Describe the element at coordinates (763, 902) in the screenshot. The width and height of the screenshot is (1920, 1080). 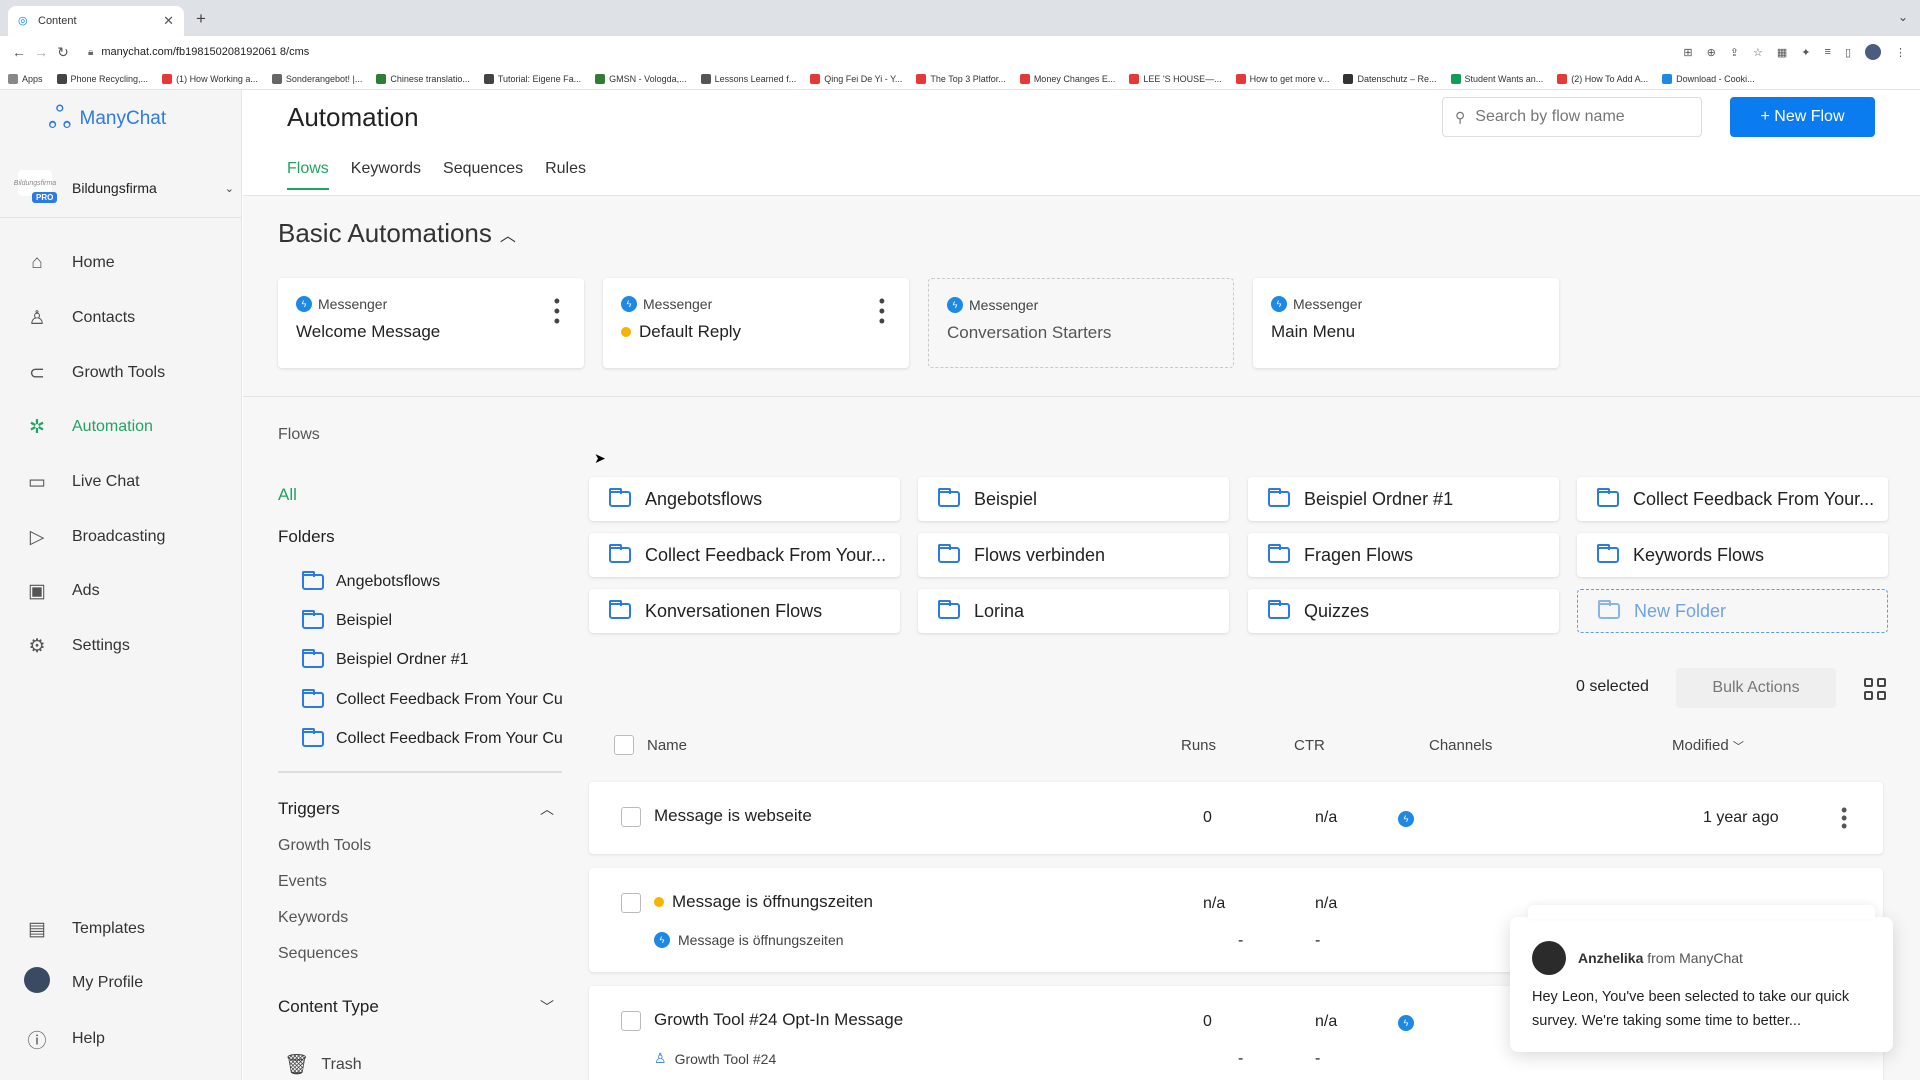
I see `row-name: Message is öffnungszeiten` at that location.